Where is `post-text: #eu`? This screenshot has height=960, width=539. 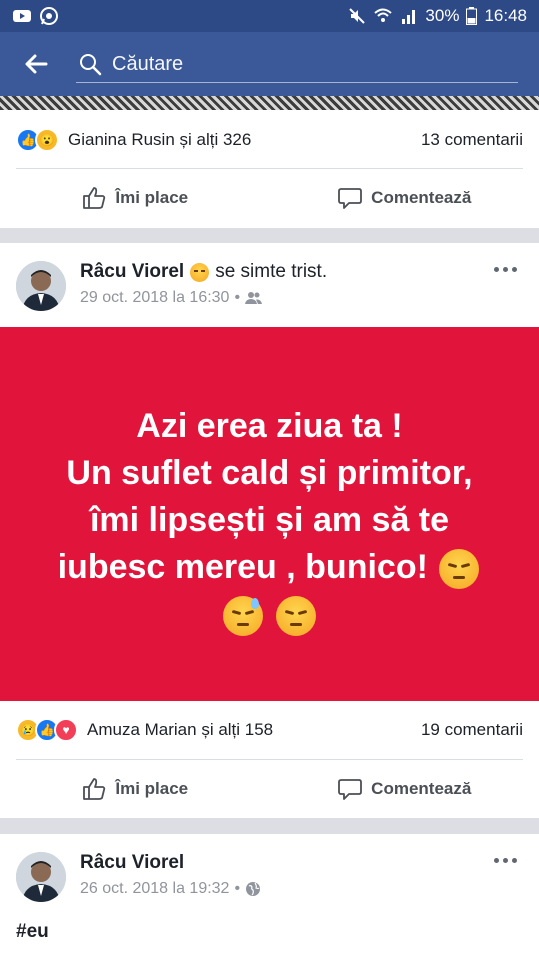
post-text: #eu is located at coordinates (32, 932).